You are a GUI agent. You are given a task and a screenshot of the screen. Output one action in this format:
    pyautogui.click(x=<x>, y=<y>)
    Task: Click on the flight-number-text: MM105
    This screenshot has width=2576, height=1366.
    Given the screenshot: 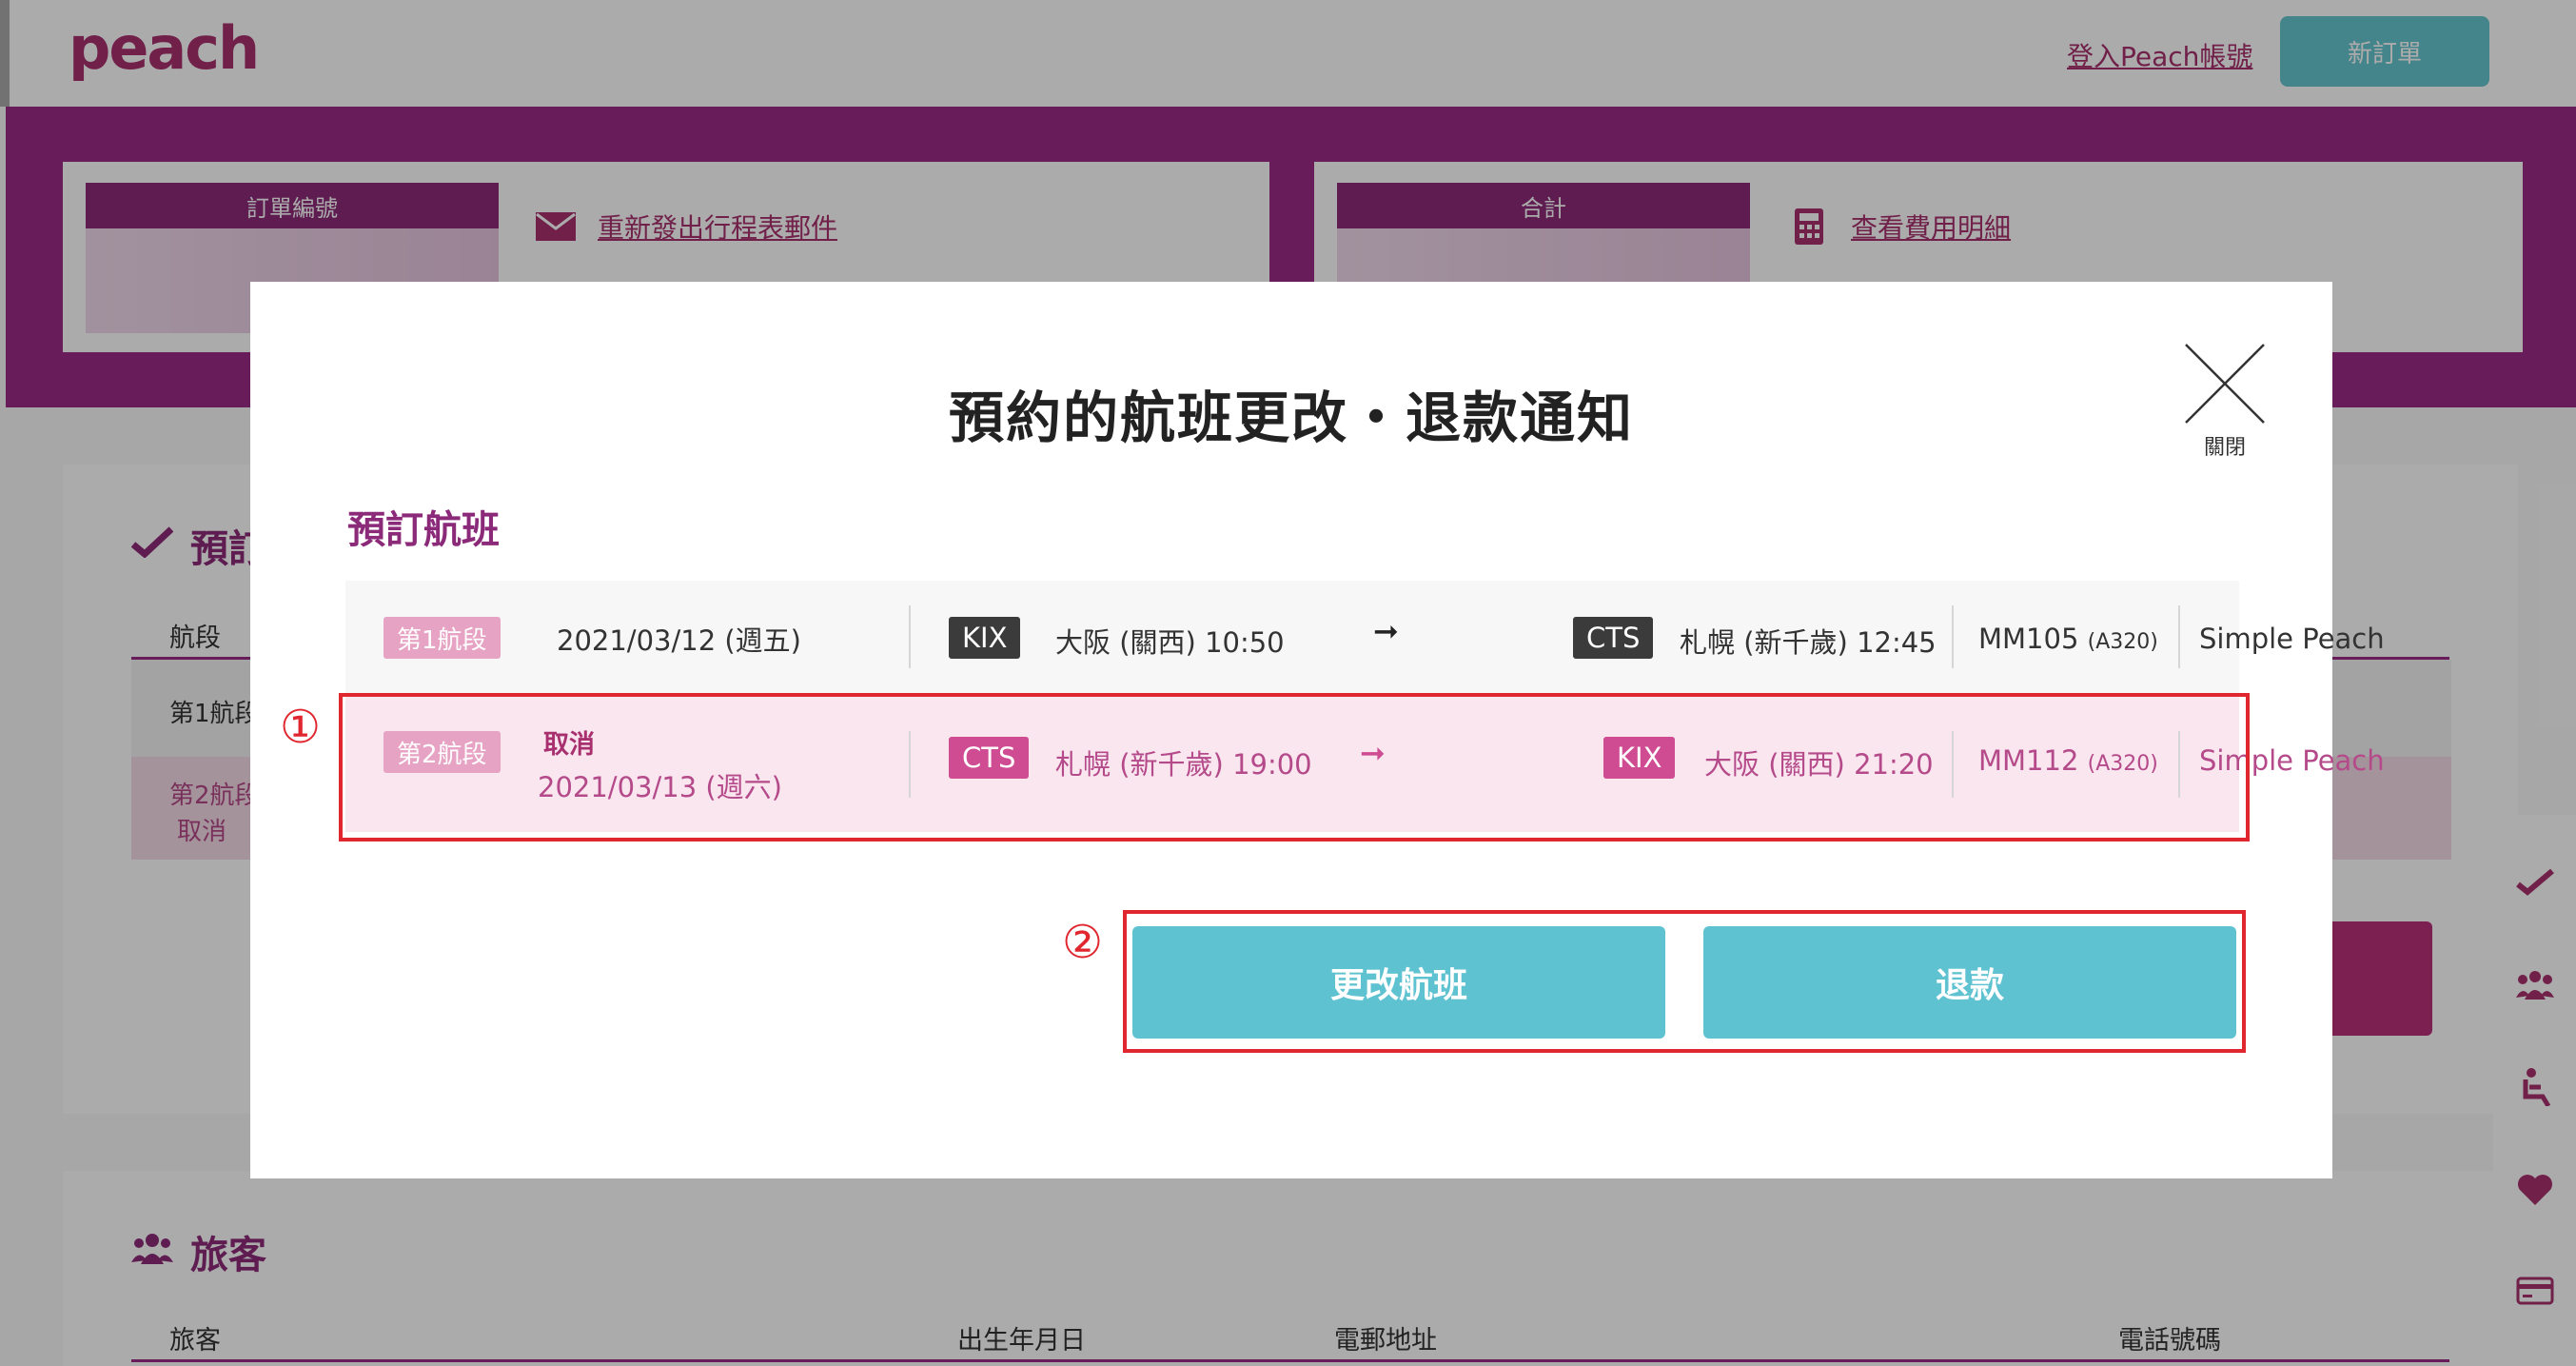 What is the action you would take?
    pyautogui.click(x=2028, y=639)
    